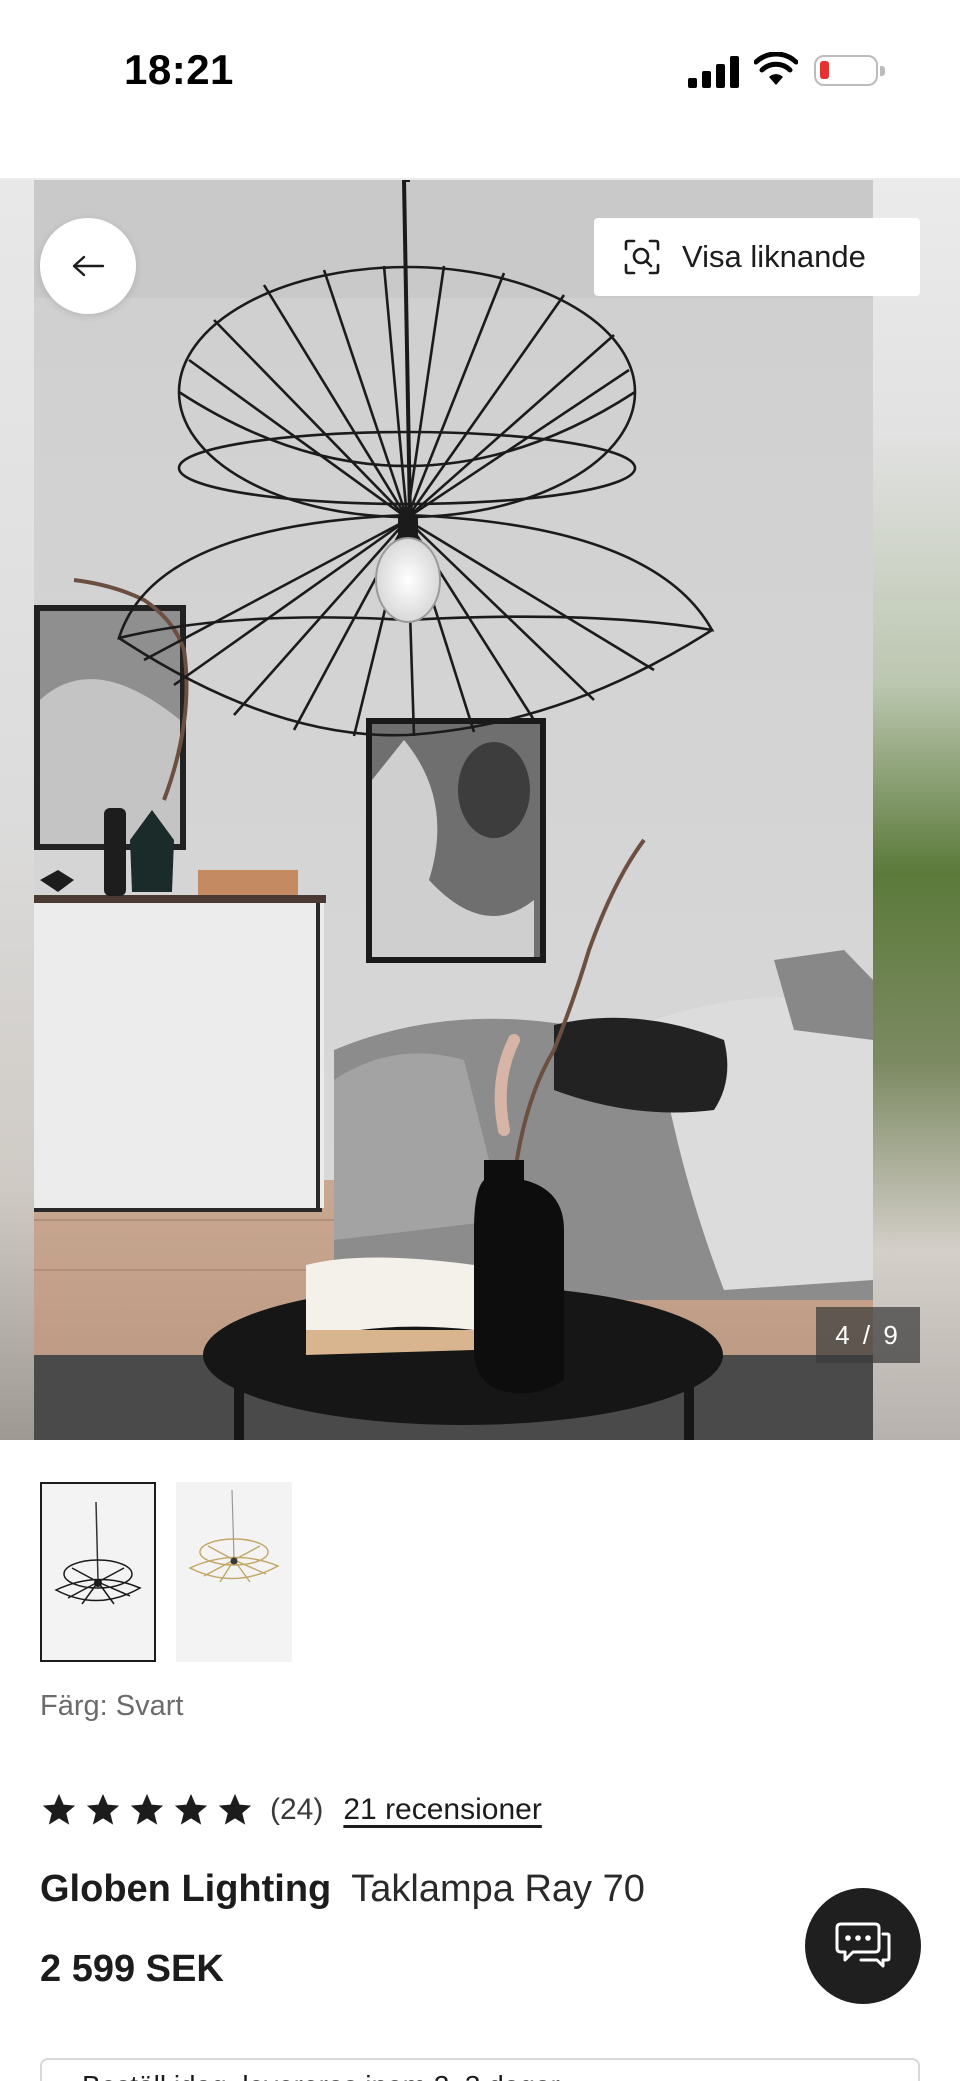 The width and height of the screenshot is (960, 2081). Describe the element at coordinates (112, 1706) in the screenshot. I see `color-label: Färg: Svart` at that location.